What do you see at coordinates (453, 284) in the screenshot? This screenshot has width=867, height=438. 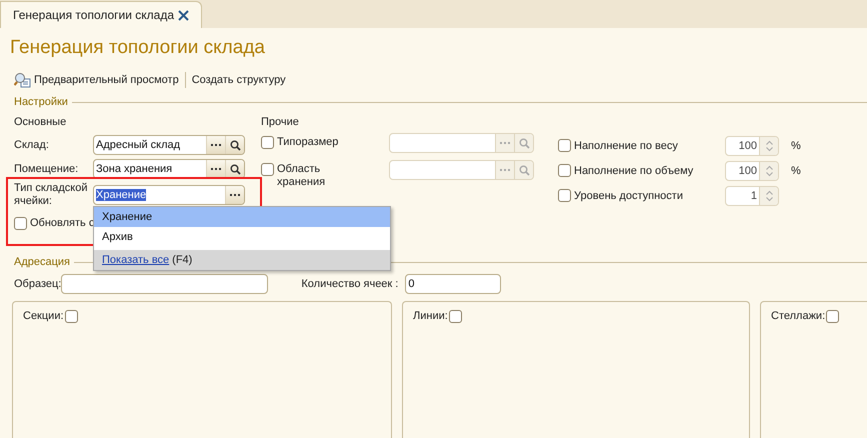 I see `count-field: 0` at bounding box center [453, 284].